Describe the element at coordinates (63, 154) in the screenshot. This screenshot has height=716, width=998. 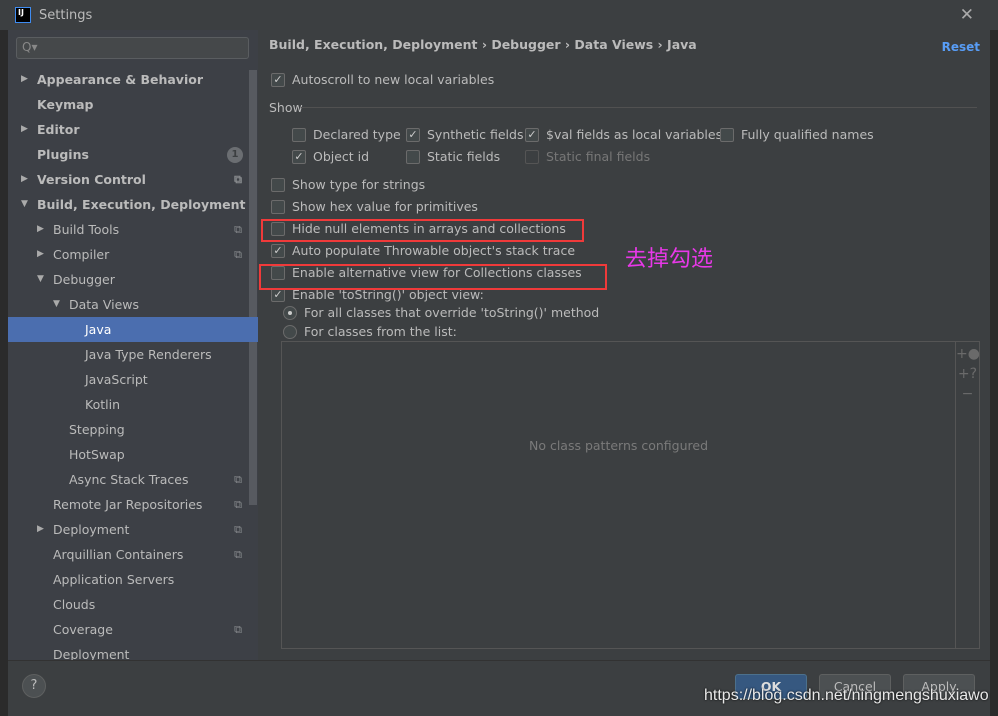
I see `sidebar-item-label: Plugins` at that location.